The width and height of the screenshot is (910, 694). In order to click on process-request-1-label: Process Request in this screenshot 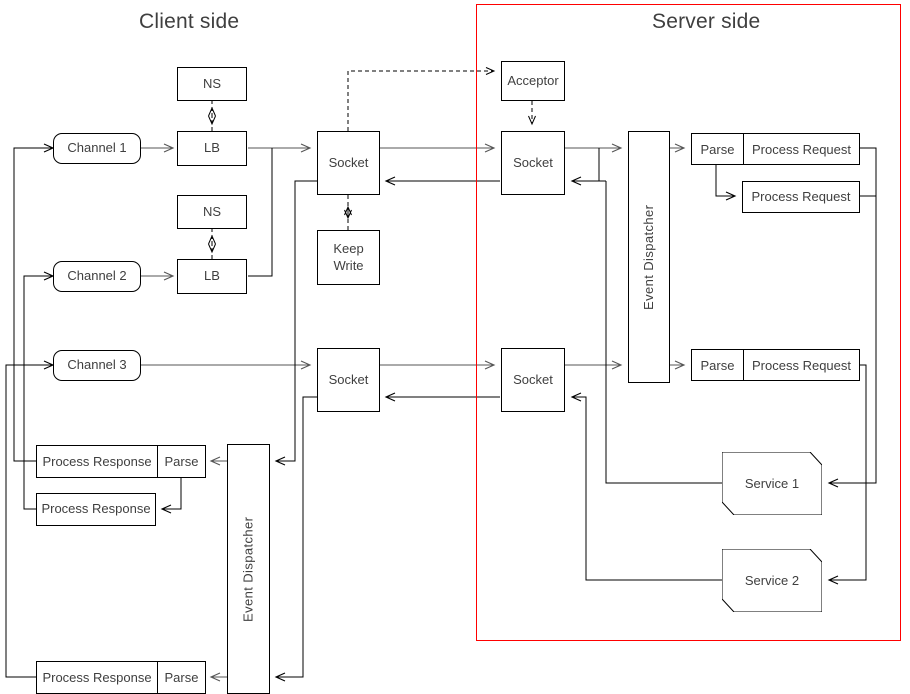, I will do `click(801, 149)`.